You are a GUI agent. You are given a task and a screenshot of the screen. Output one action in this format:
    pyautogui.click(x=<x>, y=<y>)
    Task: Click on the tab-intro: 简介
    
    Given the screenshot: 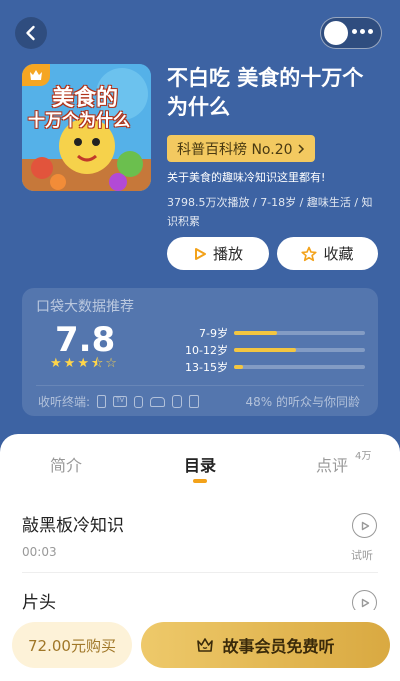 What is the action you would take?
    pyautogui.click(x=66, y=464)
    